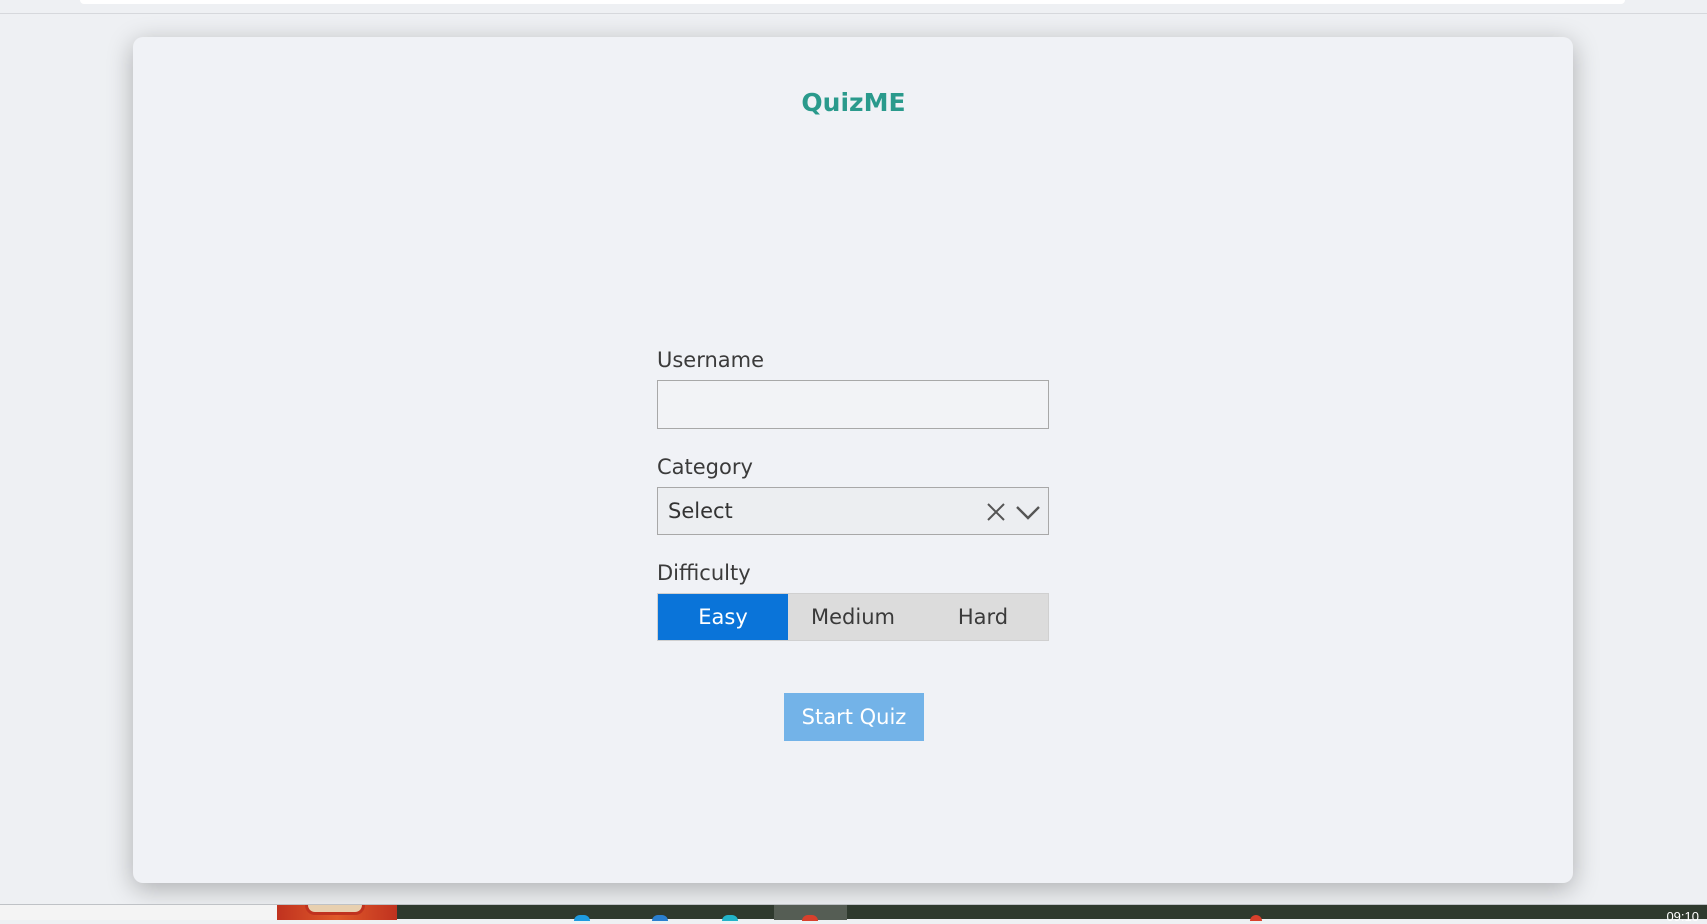 Image resolution: width=1707 pixels, height=924 pixels. I want to click on difficulty-option-medium: Medium, so click(853, 617).